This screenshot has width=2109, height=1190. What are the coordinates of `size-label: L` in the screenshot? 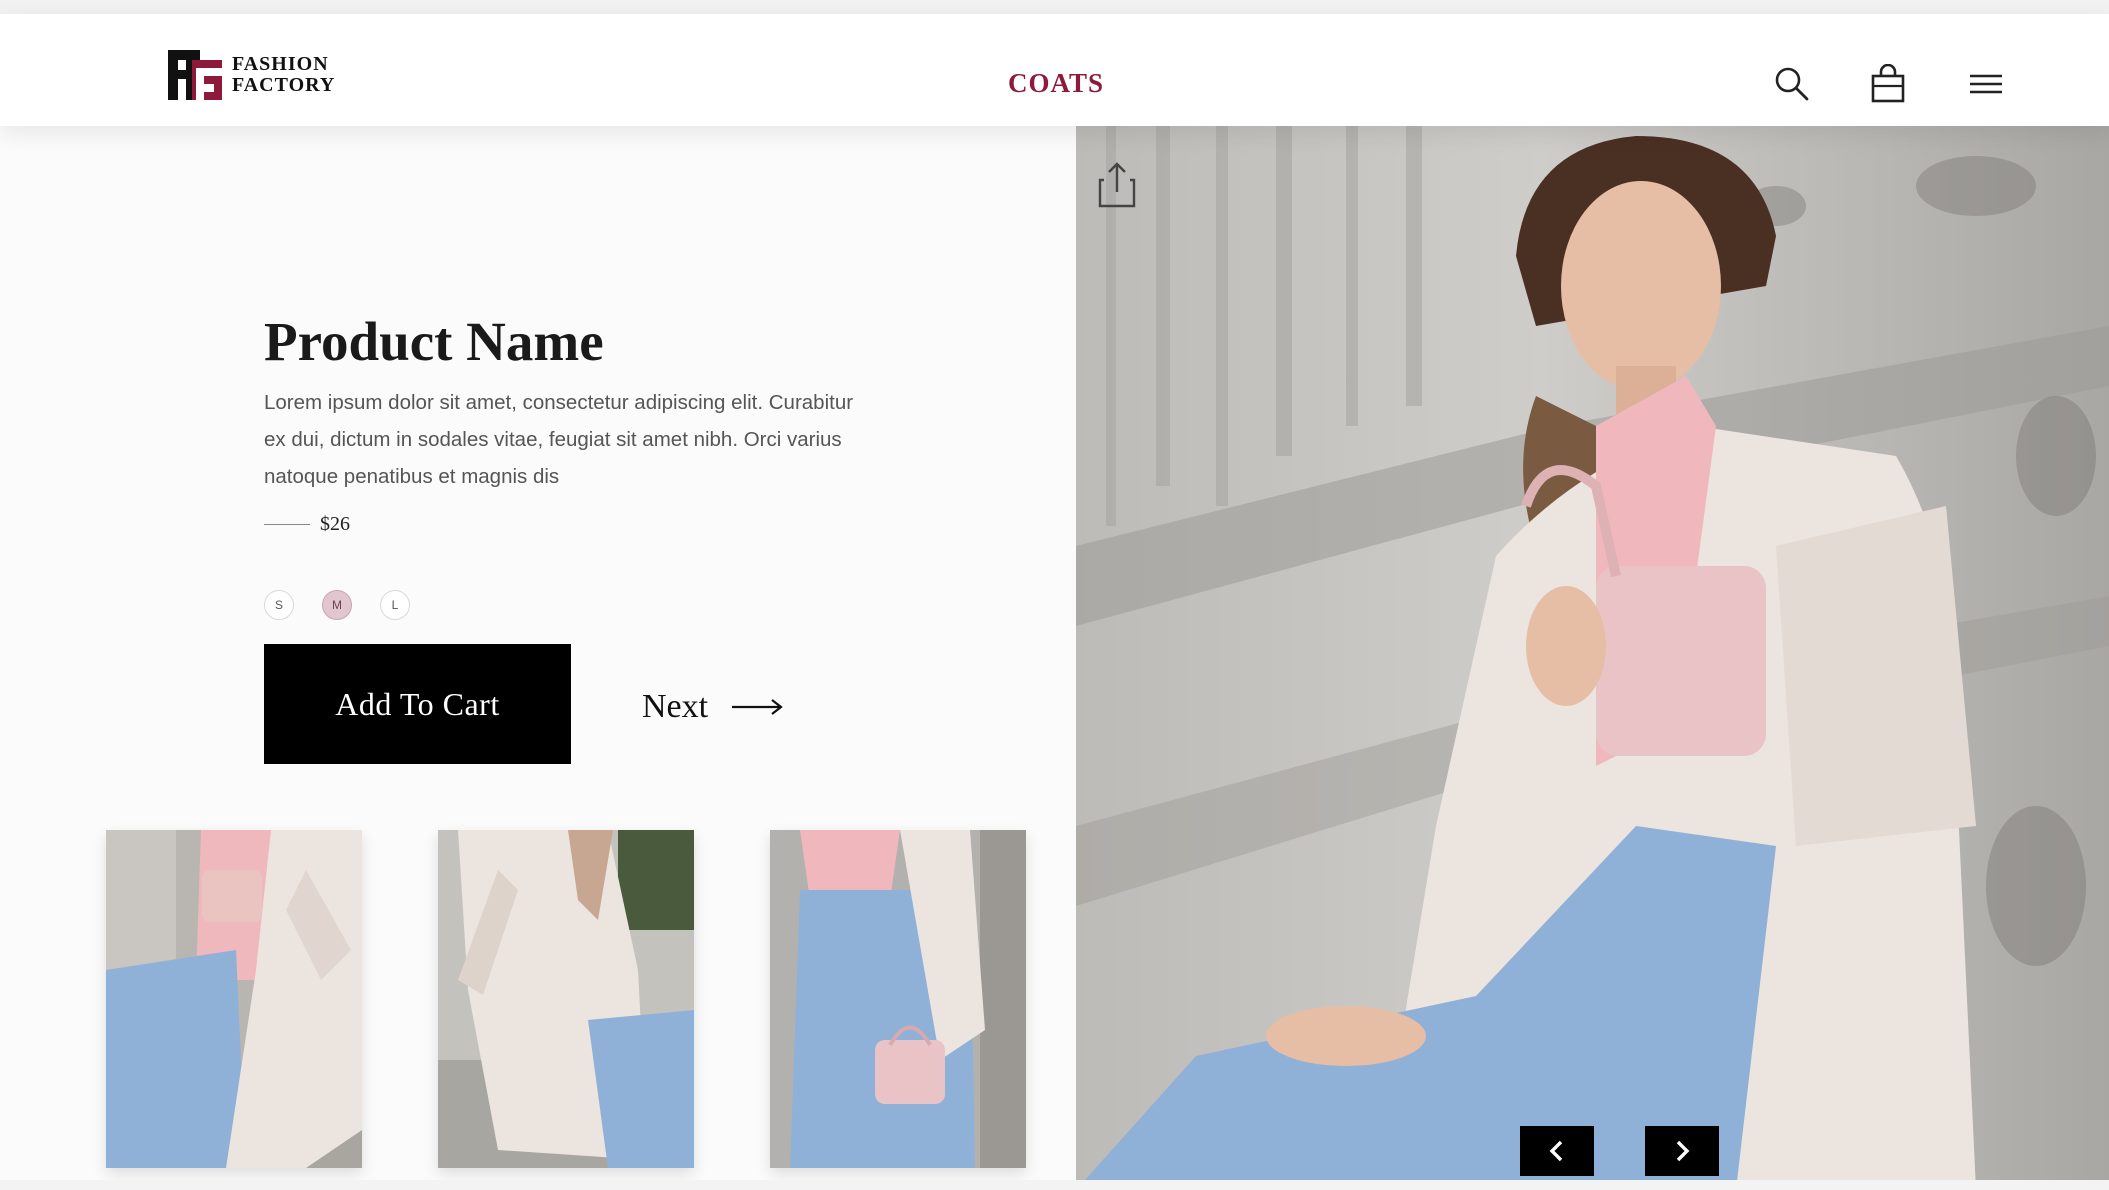 It's located at (395, 605).